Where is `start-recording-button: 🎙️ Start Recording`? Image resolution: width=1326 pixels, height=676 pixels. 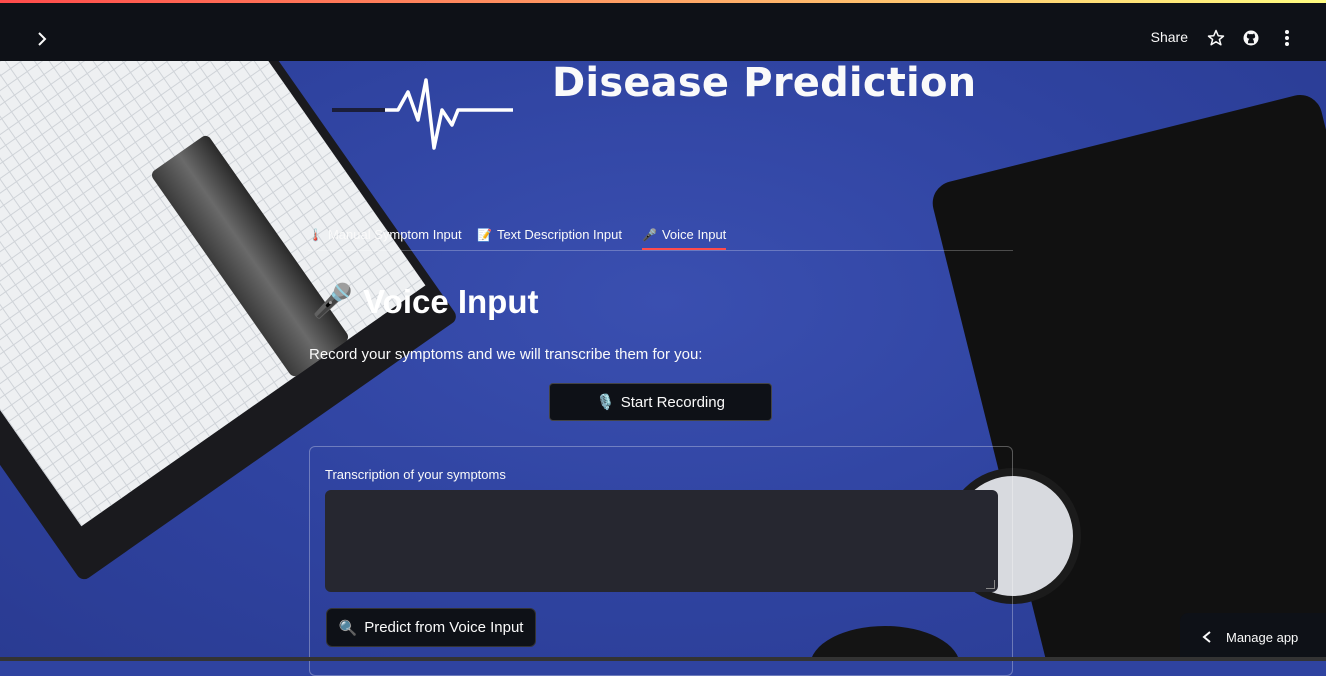 start-recording-button: 🎙️ Start Recording is located at coordinates (660, 402).